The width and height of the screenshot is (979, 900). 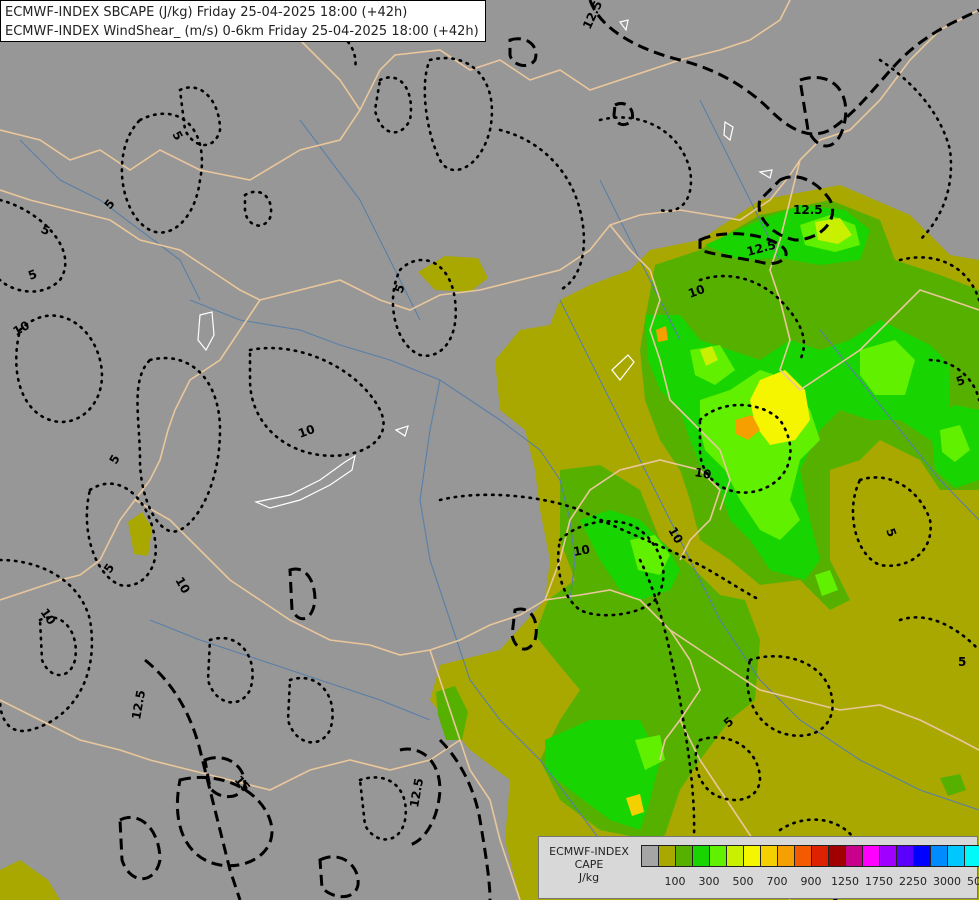 I want to click on legend-ticks: 100 300 500 700 900 1250 1750 2250 3000 5000, so click(x=759, y=882).